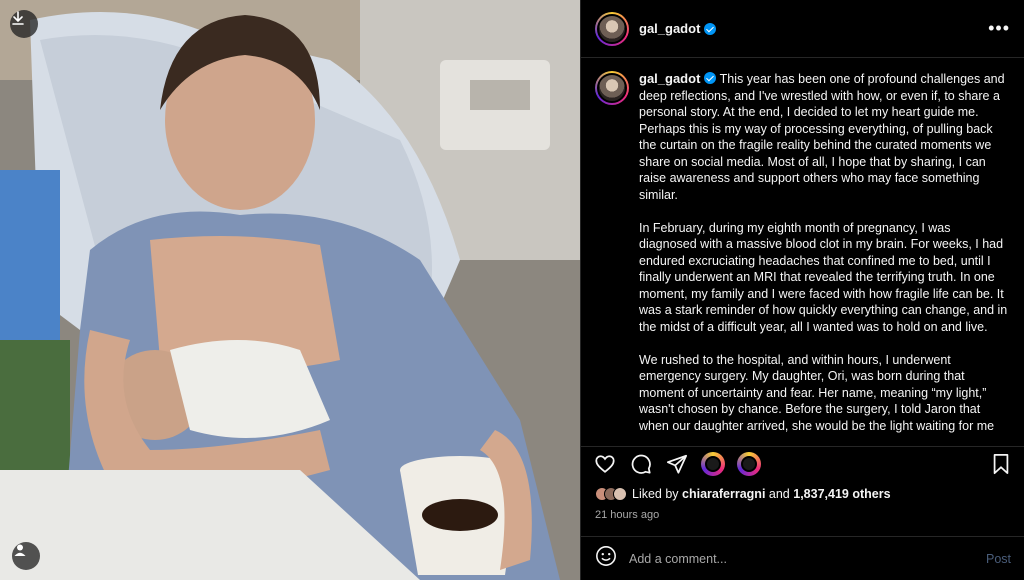 This screenshot has width=1024, height=580. I want to click on more-options-icon: •••, so click(999, 28).